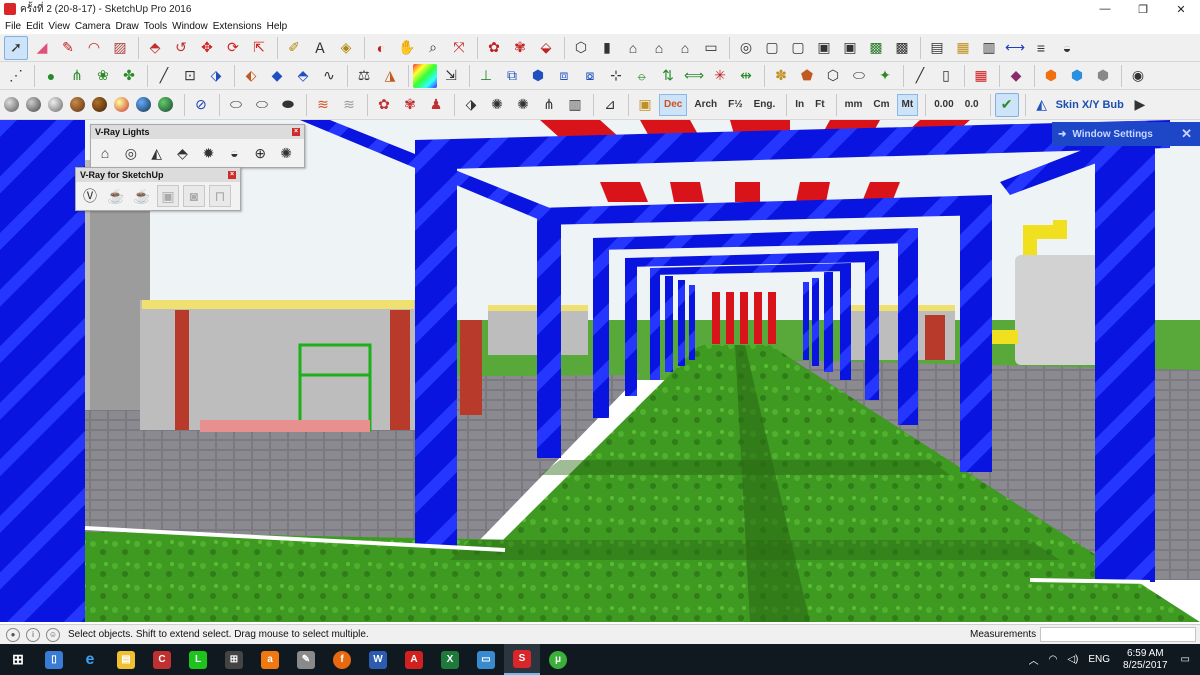 This screenshot has width=1200, height=675. What do you see at coordinates (323, 105) in the screenshot?
I see `layers-color-icon: ≋` at bounding box center [323, 105].